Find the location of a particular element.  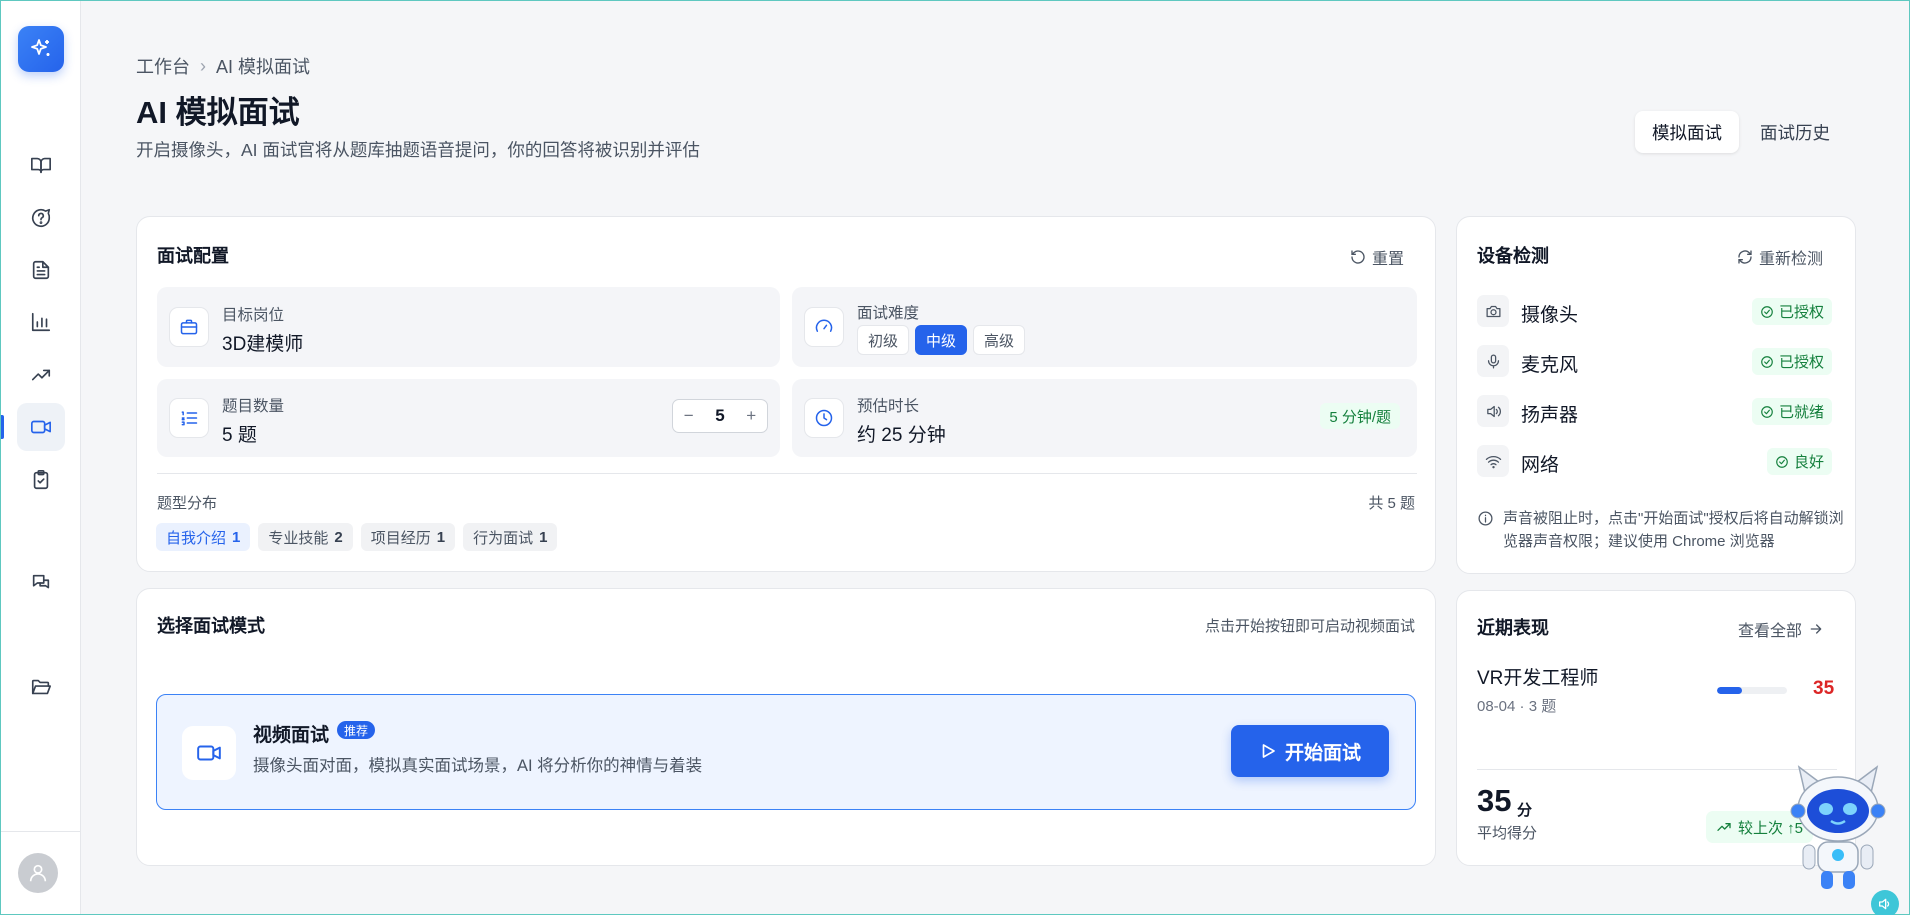

chip-label: 自我介绍 is located at coordinates (196, 538).